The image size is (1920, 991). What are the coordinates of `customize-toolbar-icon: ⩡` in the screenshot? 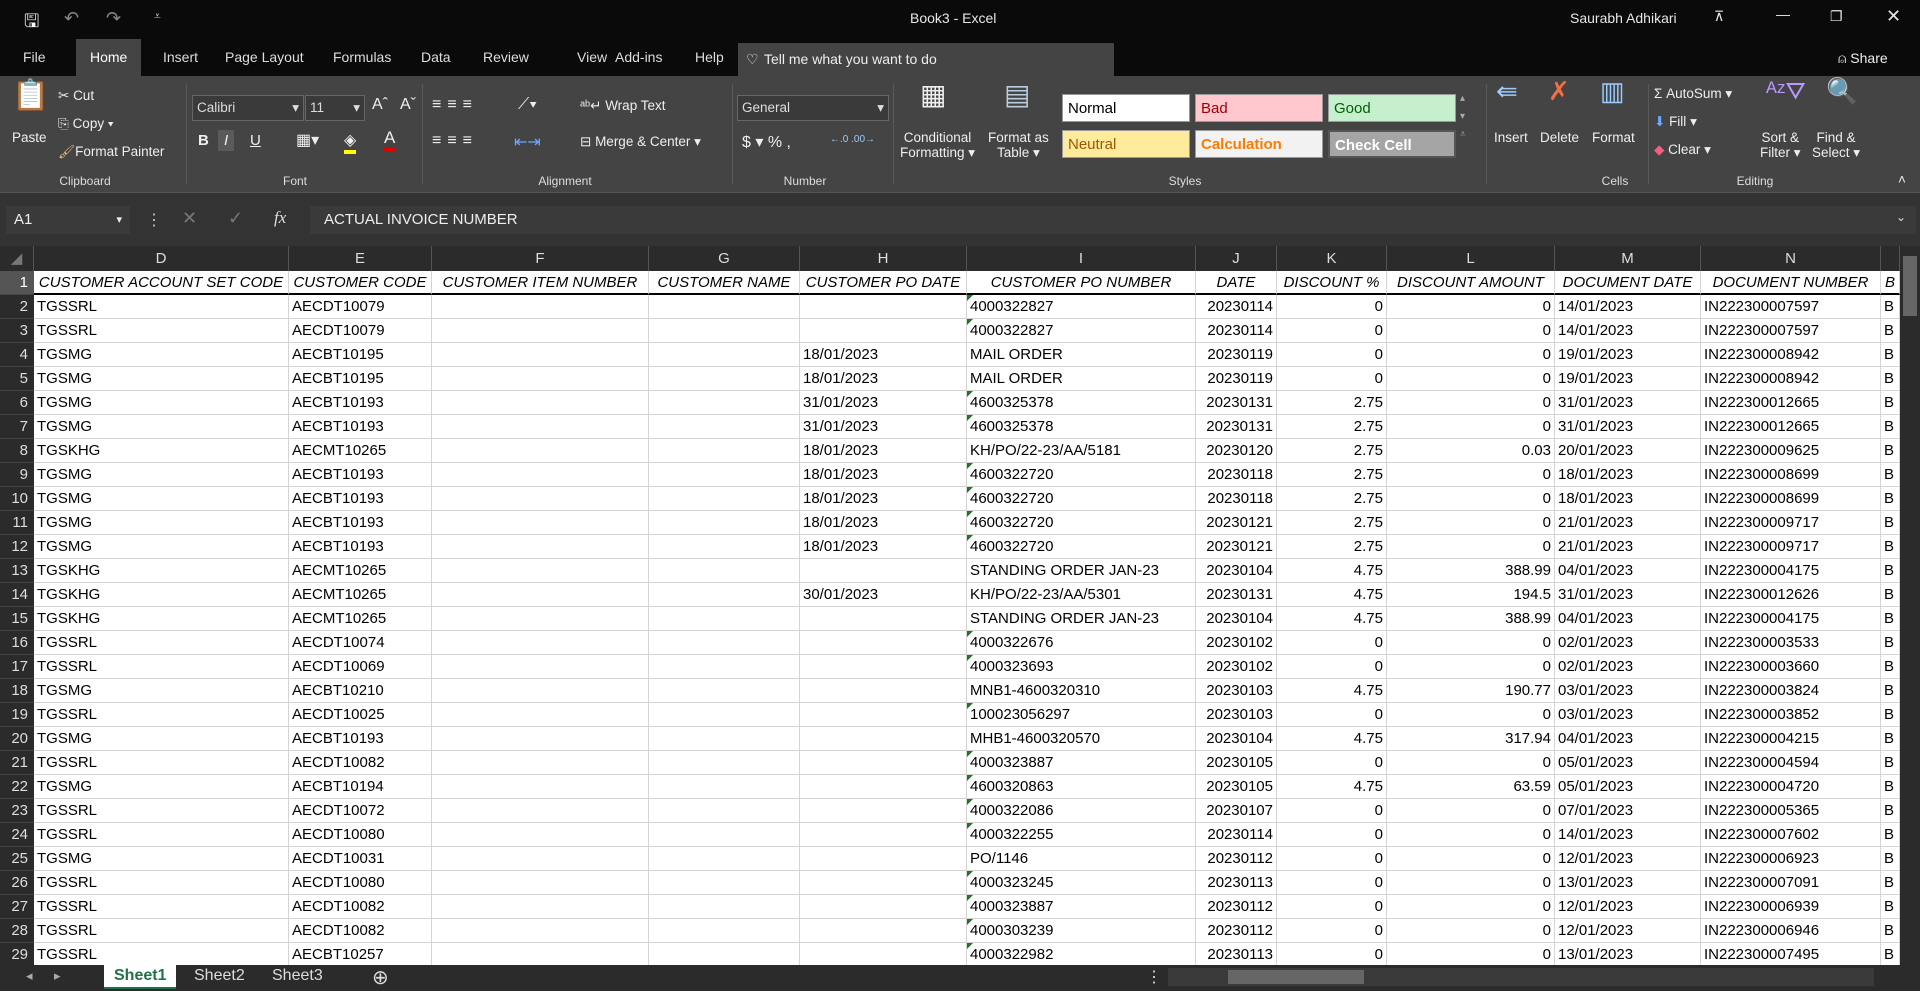 It's located at (157, 16).